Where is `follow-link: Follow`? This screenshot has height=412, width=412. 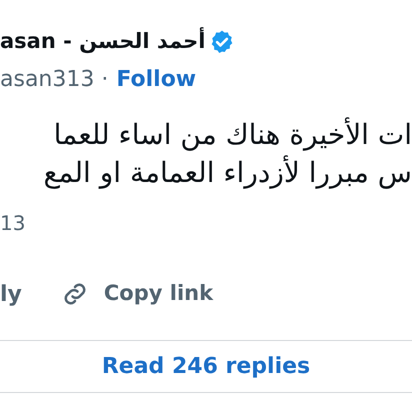 follow-link: Follow is located at coordinates (156, 79).